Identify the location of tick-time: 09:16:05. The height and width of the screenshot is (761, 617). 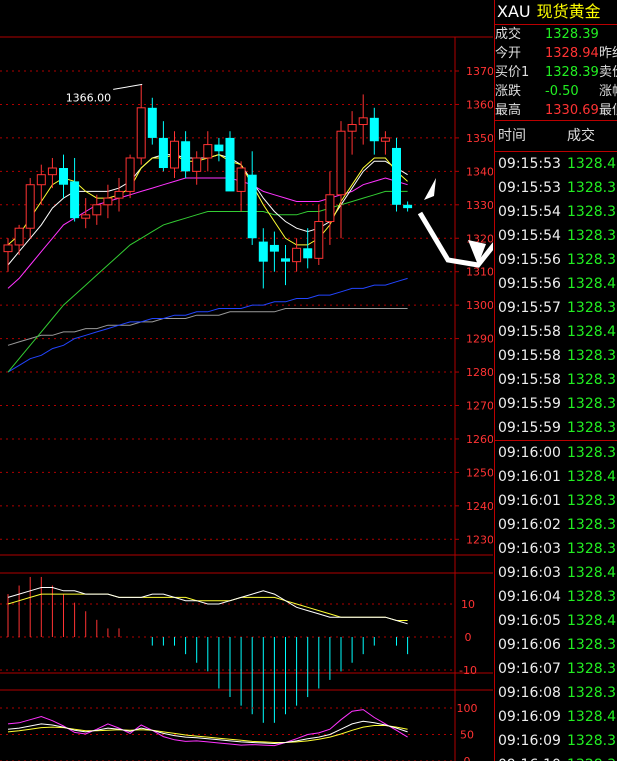
(529, 621).